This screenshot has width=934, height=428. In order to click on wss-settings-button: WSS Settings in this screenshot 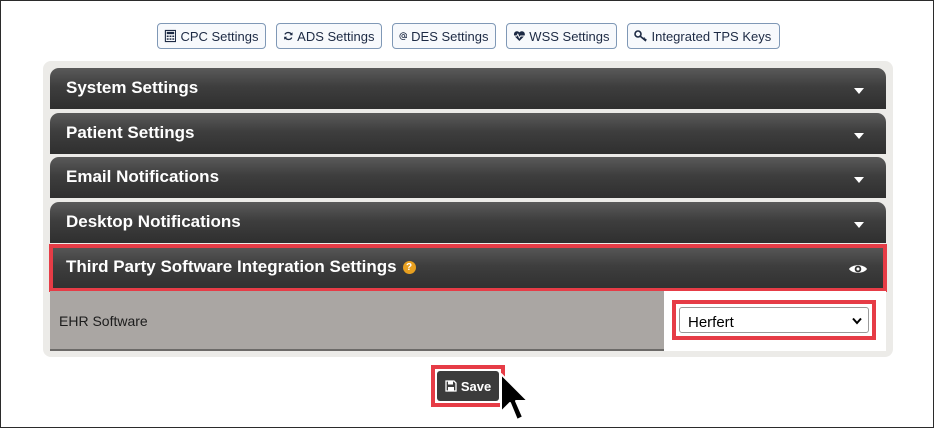, I will do `click(561, 36)`.